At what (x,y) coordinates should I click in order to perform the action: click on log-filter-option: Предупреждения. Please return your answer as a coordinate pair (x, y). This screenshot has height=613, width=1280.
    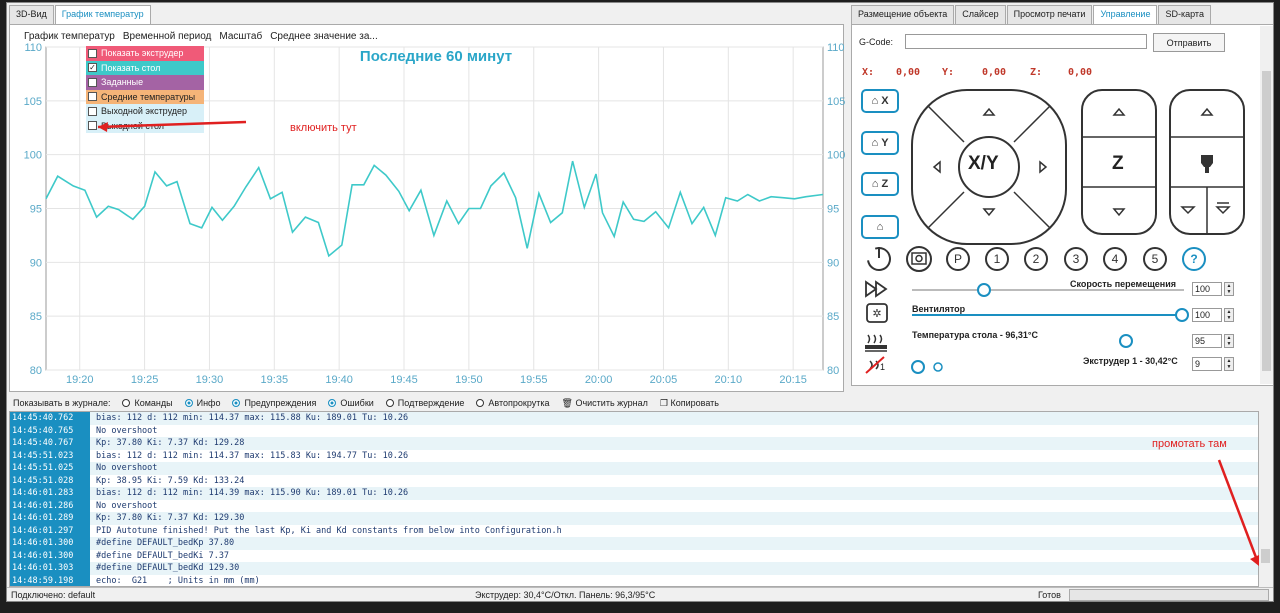
    Looking at the image, I should click on (274, 403).